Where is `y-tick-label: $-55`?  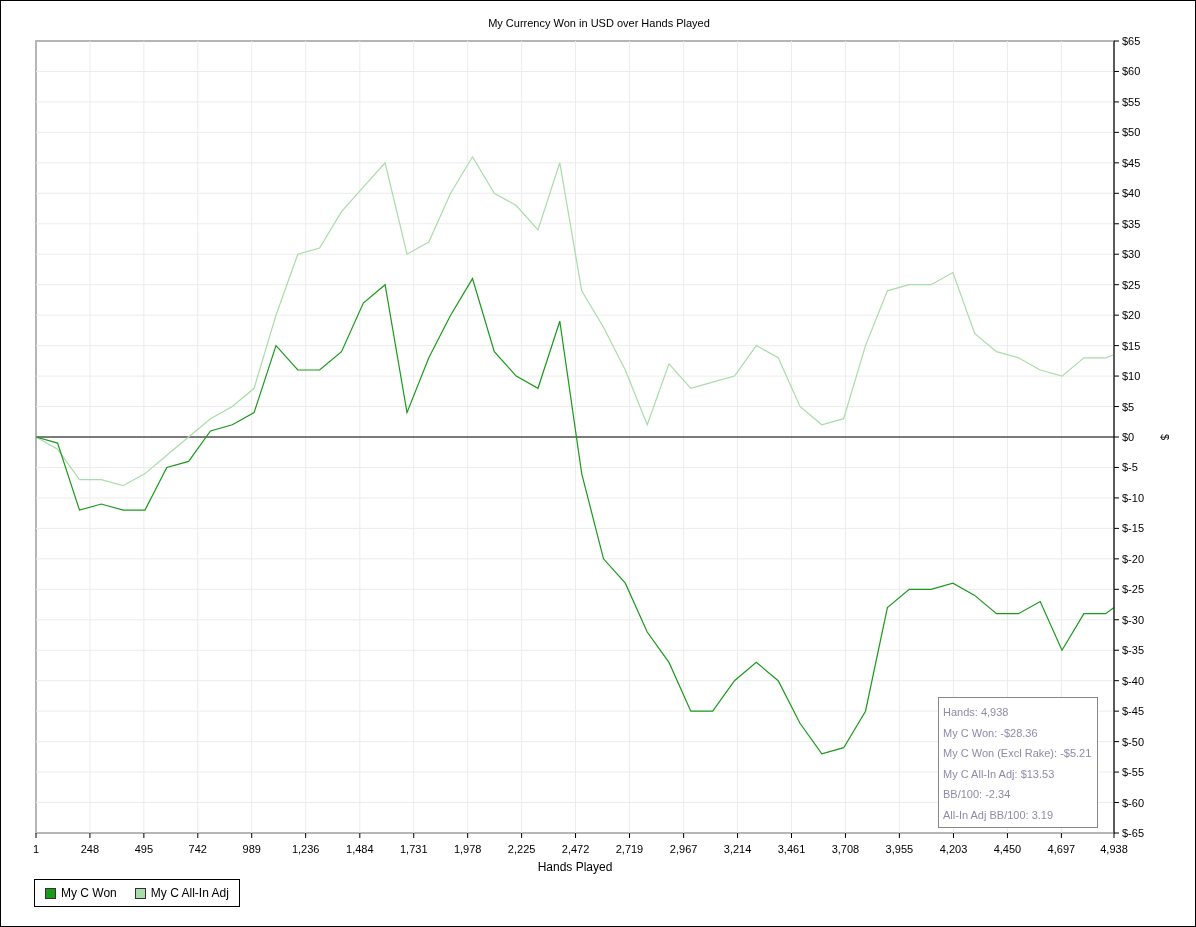 y-tick-label: $-55 is located at coordinates (1133, 772).